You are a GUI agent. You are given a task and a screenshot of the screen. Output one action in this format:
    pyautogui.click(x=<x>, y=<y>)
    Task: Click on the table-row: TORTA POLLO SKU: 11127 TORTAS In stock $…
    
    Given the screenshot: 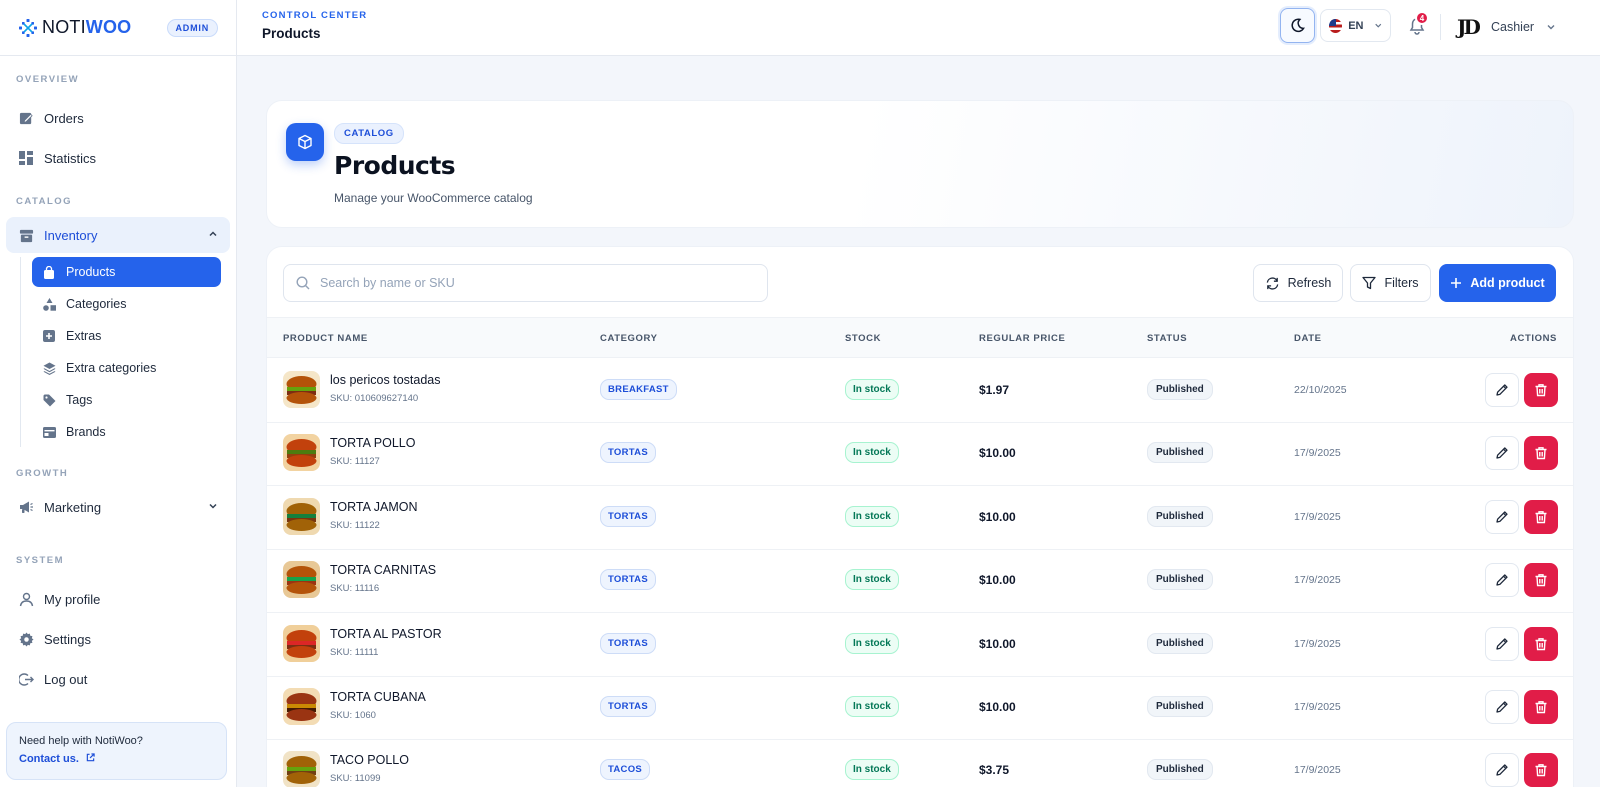 What is the action you would take?
    pyautogui.click(x=920, y=454)
    